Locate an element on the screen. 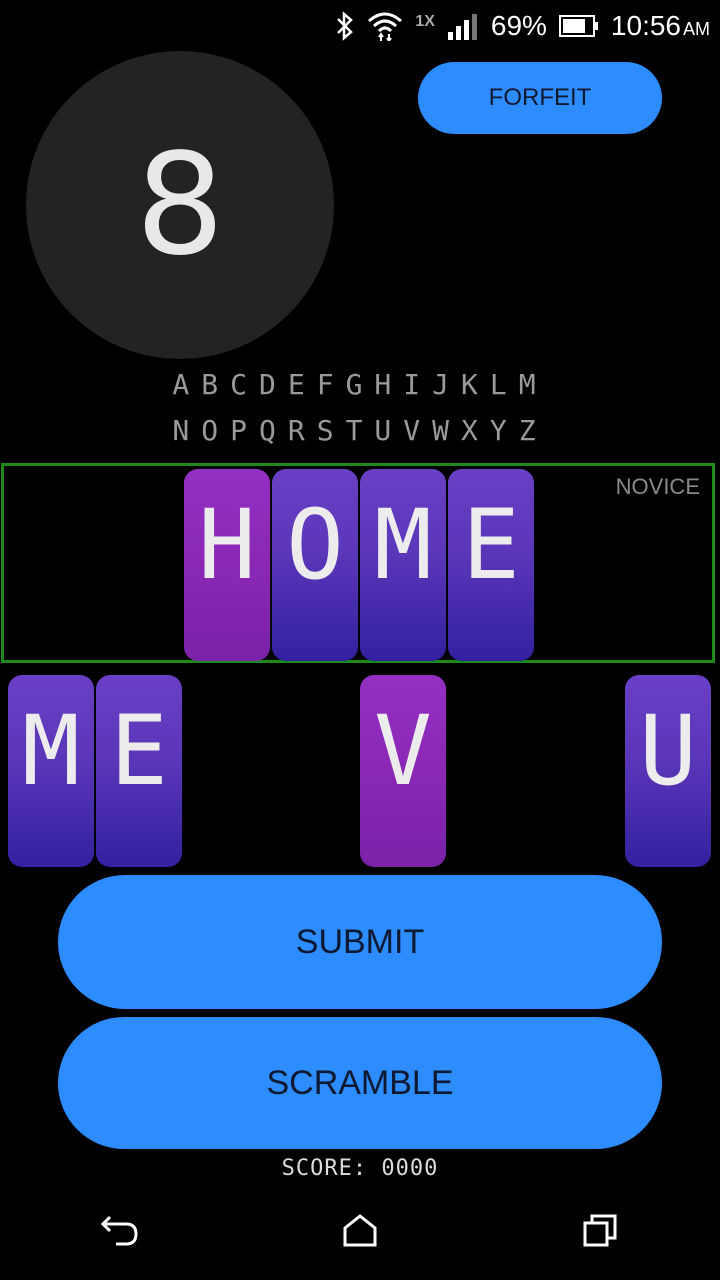  recent-apps-icon is located at coordinates (600, 1230).